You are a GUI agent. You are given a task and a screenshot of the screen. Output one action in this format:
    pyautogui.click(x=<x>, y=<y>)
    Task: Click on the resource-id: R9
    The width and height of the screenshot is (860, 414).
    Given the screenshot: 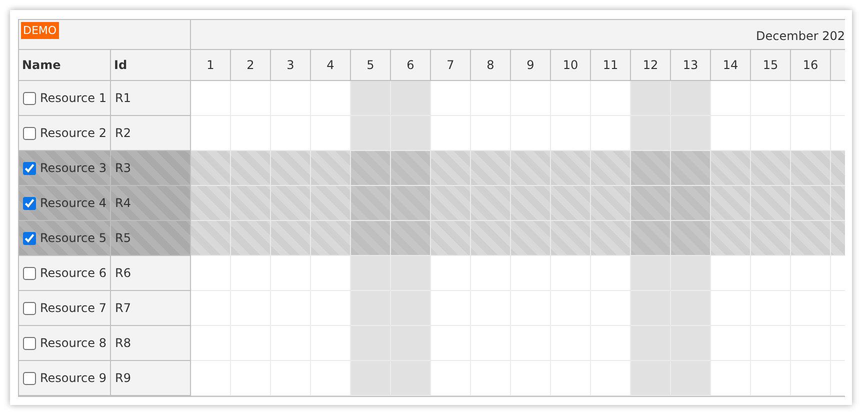 What is the action you would take?
    pyautogui.click(x=123, y=378)
    